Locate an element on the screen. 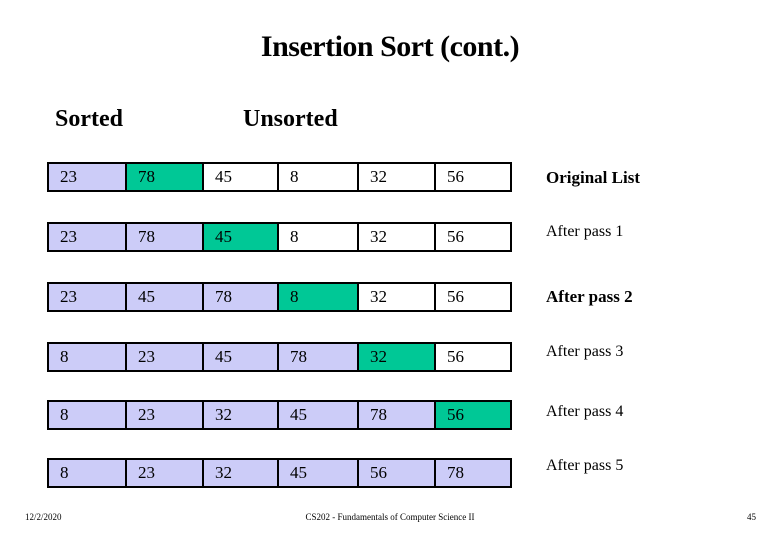  array-row: 8 23 32 45 56 78 is located at coordinates (279, 473).